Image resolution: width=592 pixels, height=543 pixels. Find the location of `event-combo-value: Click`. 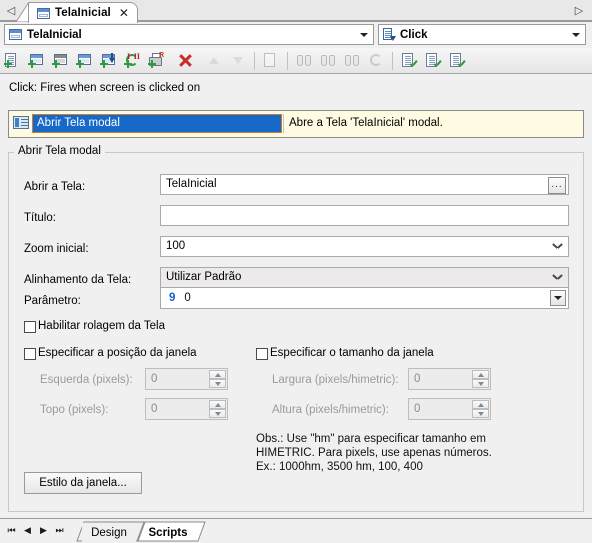

event-combo-value: Click is located at coordinates (414, 34).